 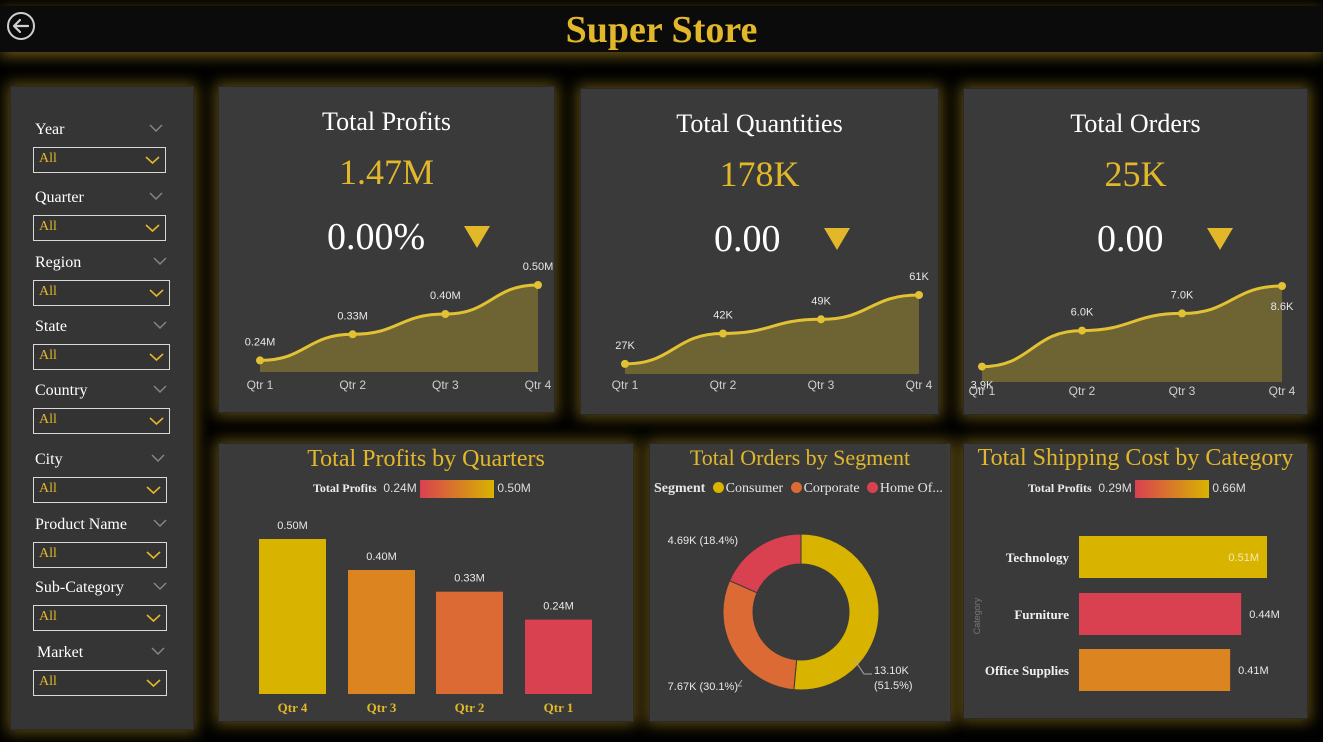 I want to click on slice-label: 13.10K, so click(x=892, y=671).